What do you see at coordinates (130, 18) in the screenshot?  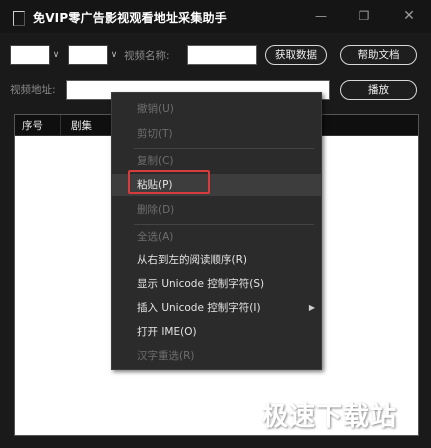 I see `window-title: 免VIP零广告影视观看地址采集助手` at bounding box center [130, 18].